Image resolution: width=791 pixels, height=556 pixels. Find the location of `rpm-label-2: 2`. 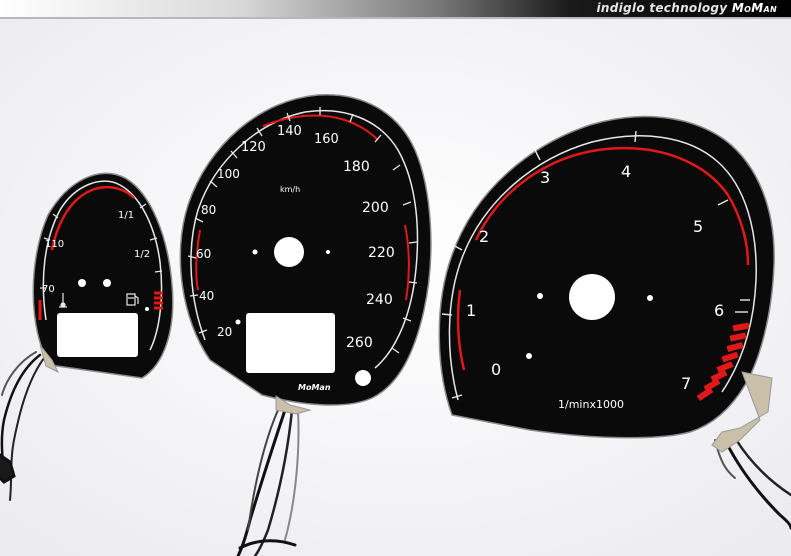

rpm-label-2: 2 is located at coordinates (484, 236).